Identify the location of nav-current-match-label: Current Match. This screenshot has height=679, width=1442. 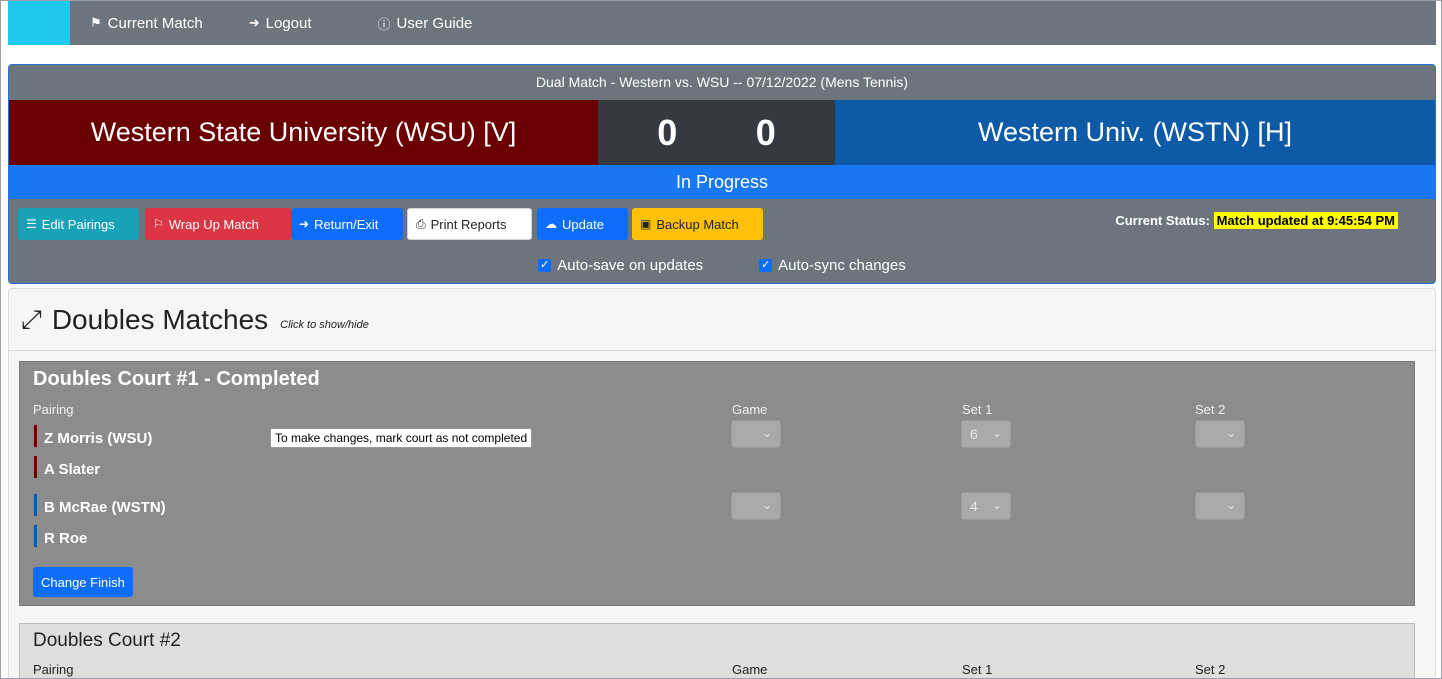
(155, 23).